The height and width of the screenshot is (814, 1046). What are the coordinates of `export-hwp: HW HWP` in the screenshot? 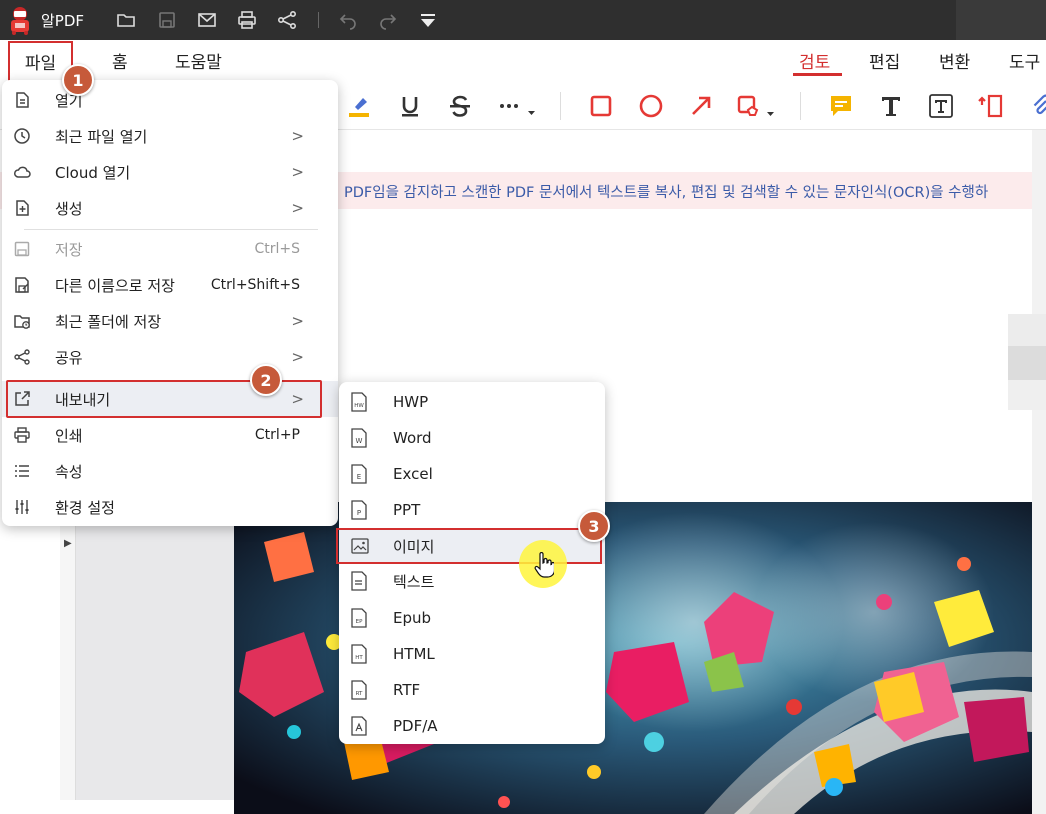 It's located at (472, 402).